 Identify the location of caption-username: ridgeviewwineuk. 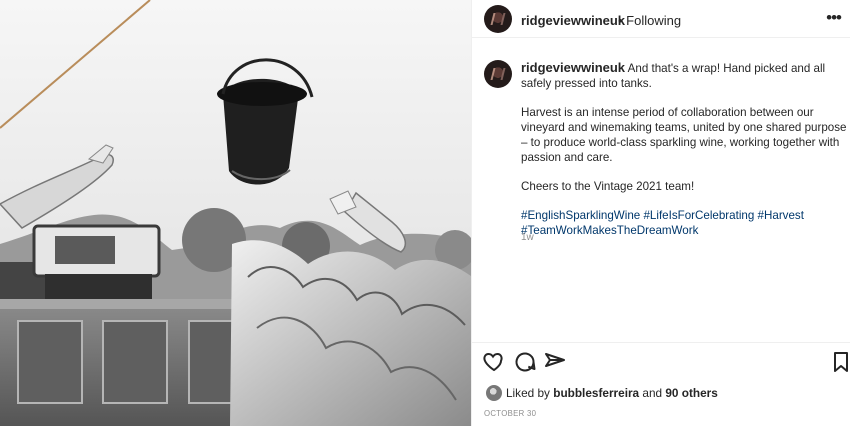
(573, 67).